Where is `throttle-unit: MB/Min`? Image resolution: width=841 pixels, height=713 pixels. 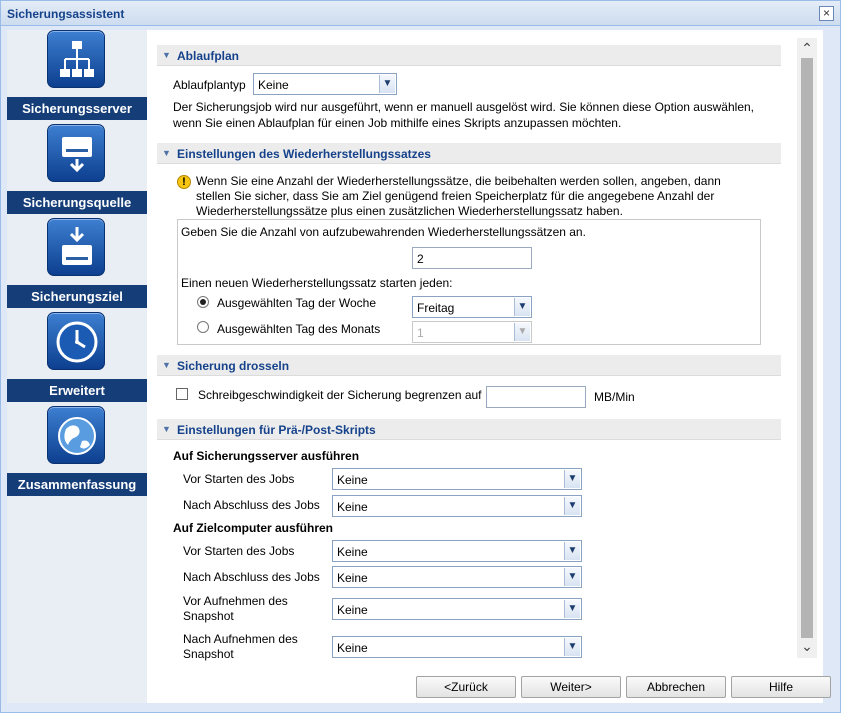 throttle-unit: MB/Min is located at coordinates (614, 397).